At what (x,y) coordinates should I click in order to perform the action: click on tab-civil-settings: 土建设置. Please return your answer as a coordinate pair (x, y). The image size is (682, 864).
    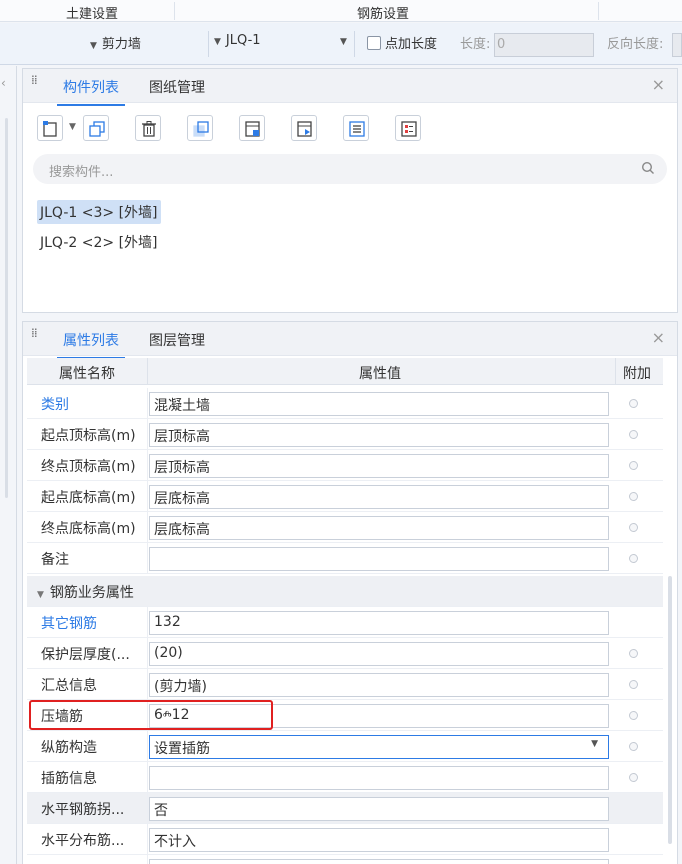
    Looking at the image, I should click on (92, 12).